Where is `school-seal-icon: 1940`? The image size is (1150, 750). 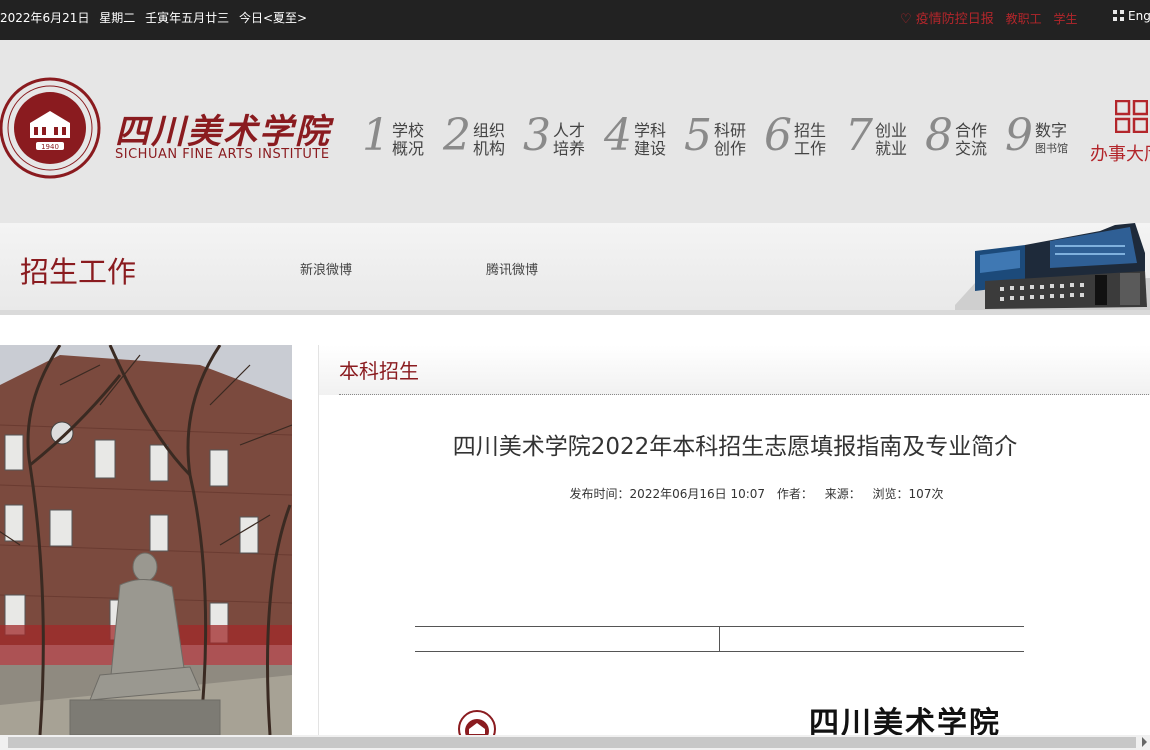
school-seal-icon: 1940 is located at coordinates (51, 128).